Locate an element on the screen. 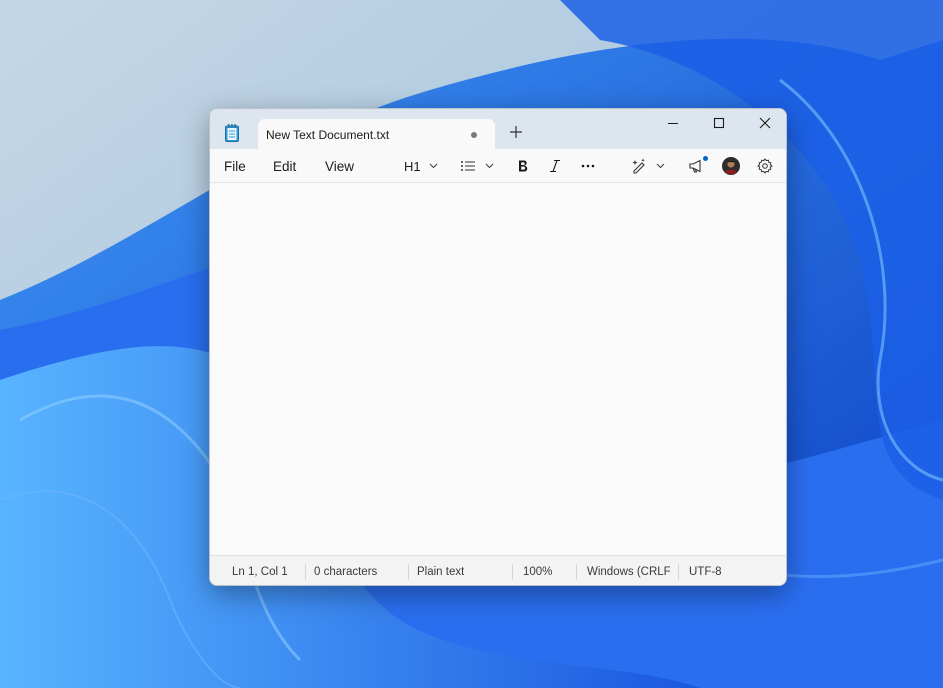 This screenshot has width=943, height=688. sparkle-pen-icon is located at coordinates (638, 166).